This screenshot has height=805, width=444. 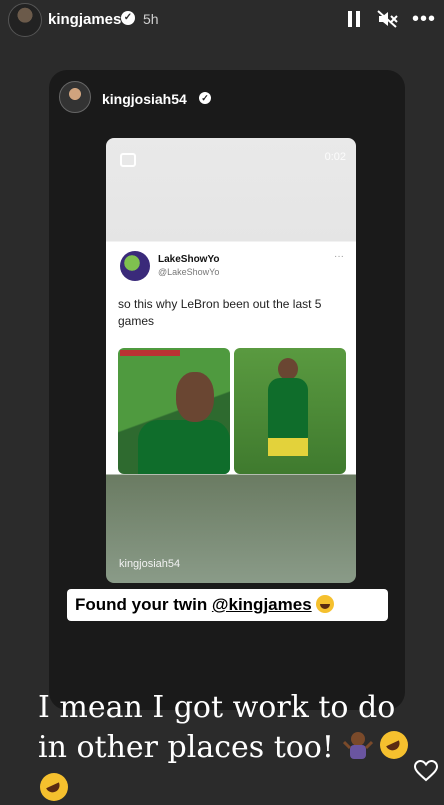 I want to click on heart-icon, so click(x=426, y=771).